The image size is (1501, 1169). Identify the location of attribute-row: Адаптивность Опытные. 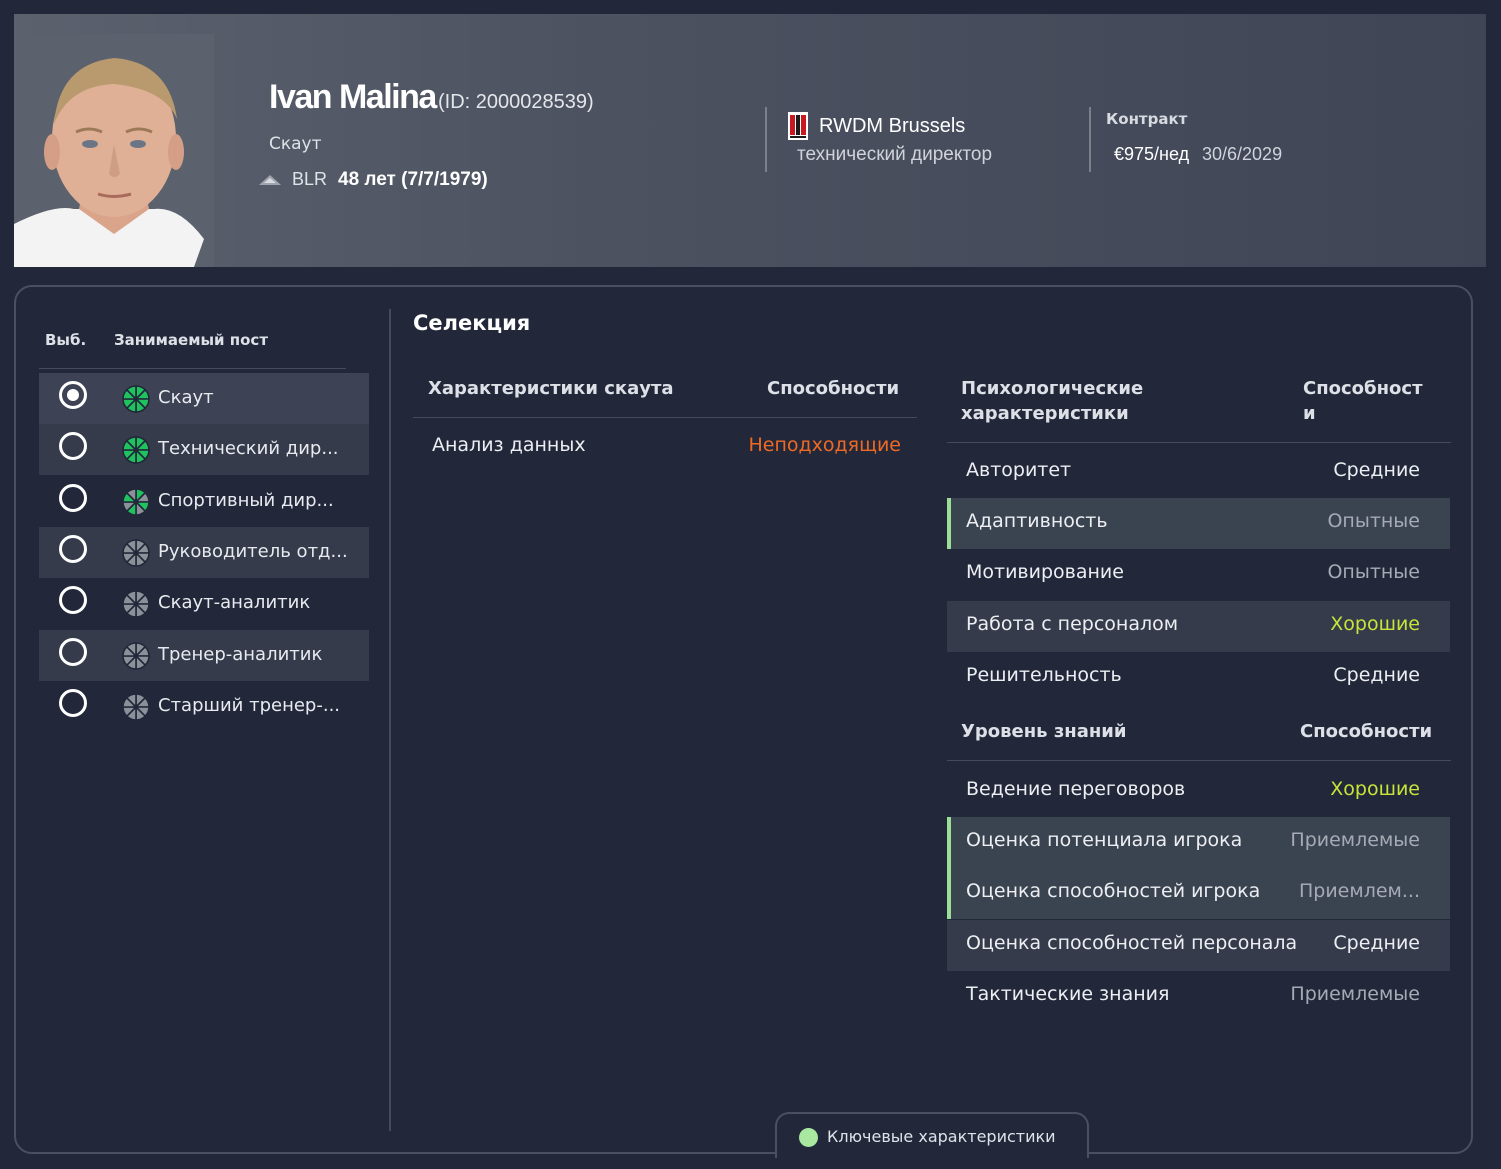
(1198, 524).